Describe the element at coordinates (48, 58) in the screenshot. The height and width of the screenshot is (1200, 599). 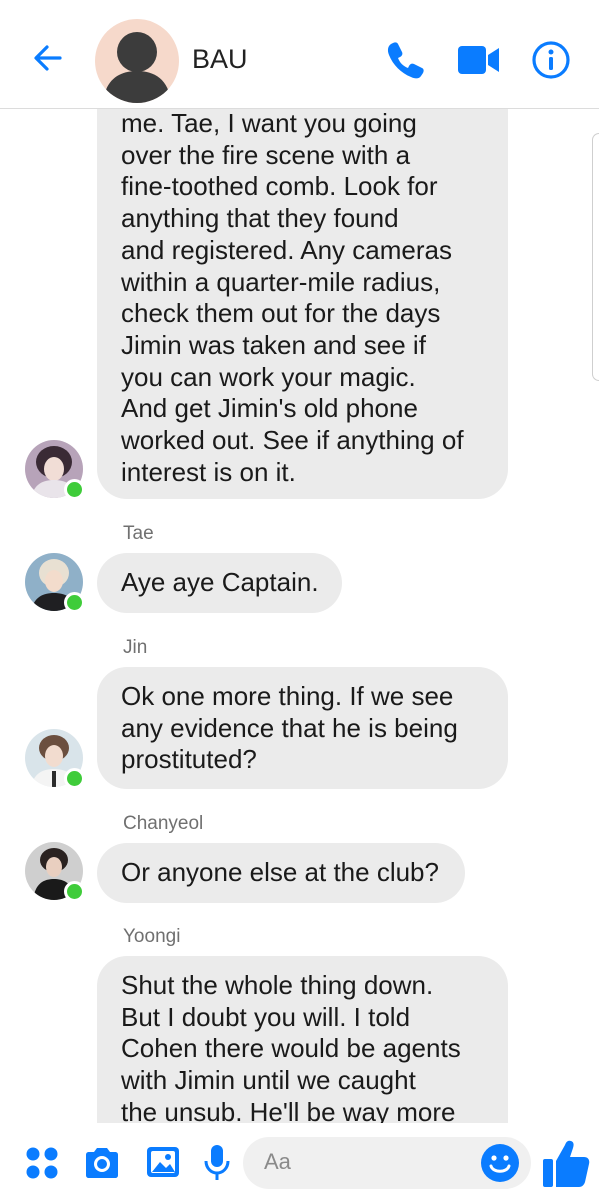
I see `back-arrow-icon` at that location.